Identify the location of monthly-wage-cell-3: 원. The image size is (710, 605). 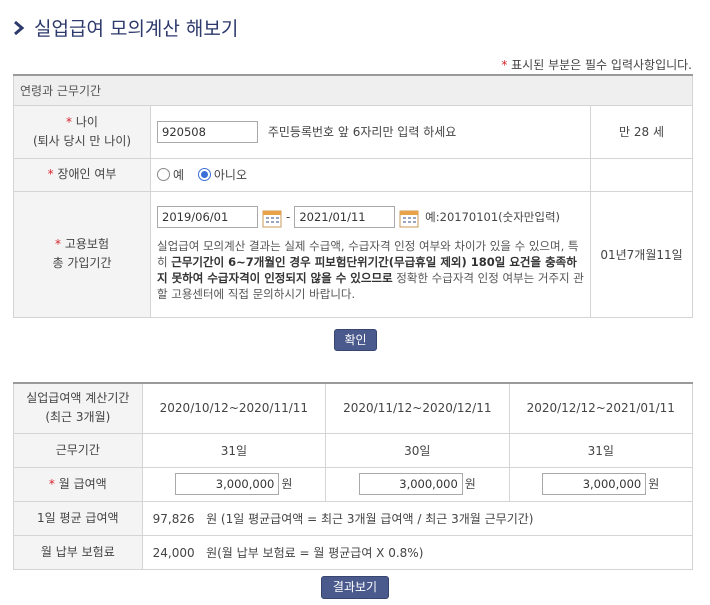
(601, 484).